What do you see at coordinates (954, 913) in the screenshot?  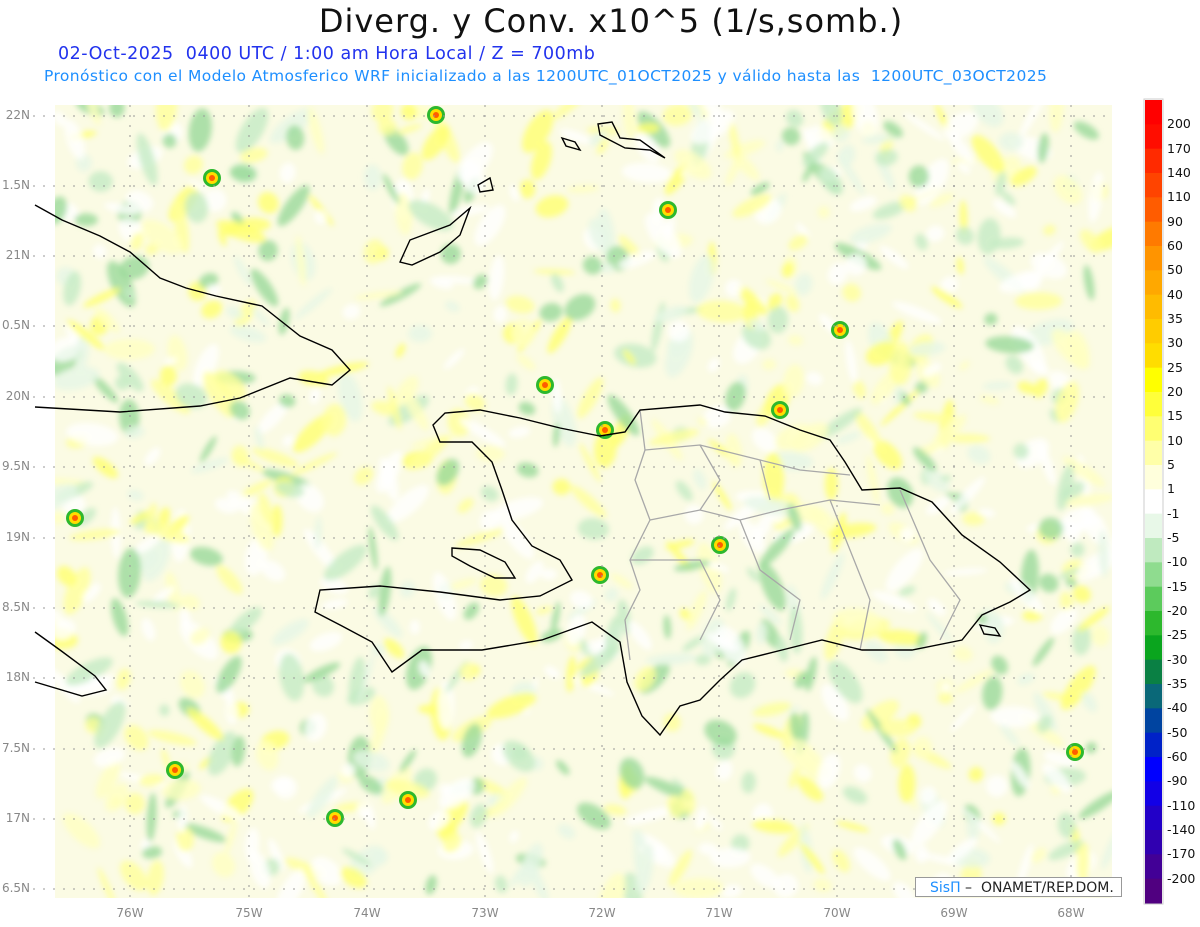 I see `lon-label: 69W` at bounding box center [954, 913].